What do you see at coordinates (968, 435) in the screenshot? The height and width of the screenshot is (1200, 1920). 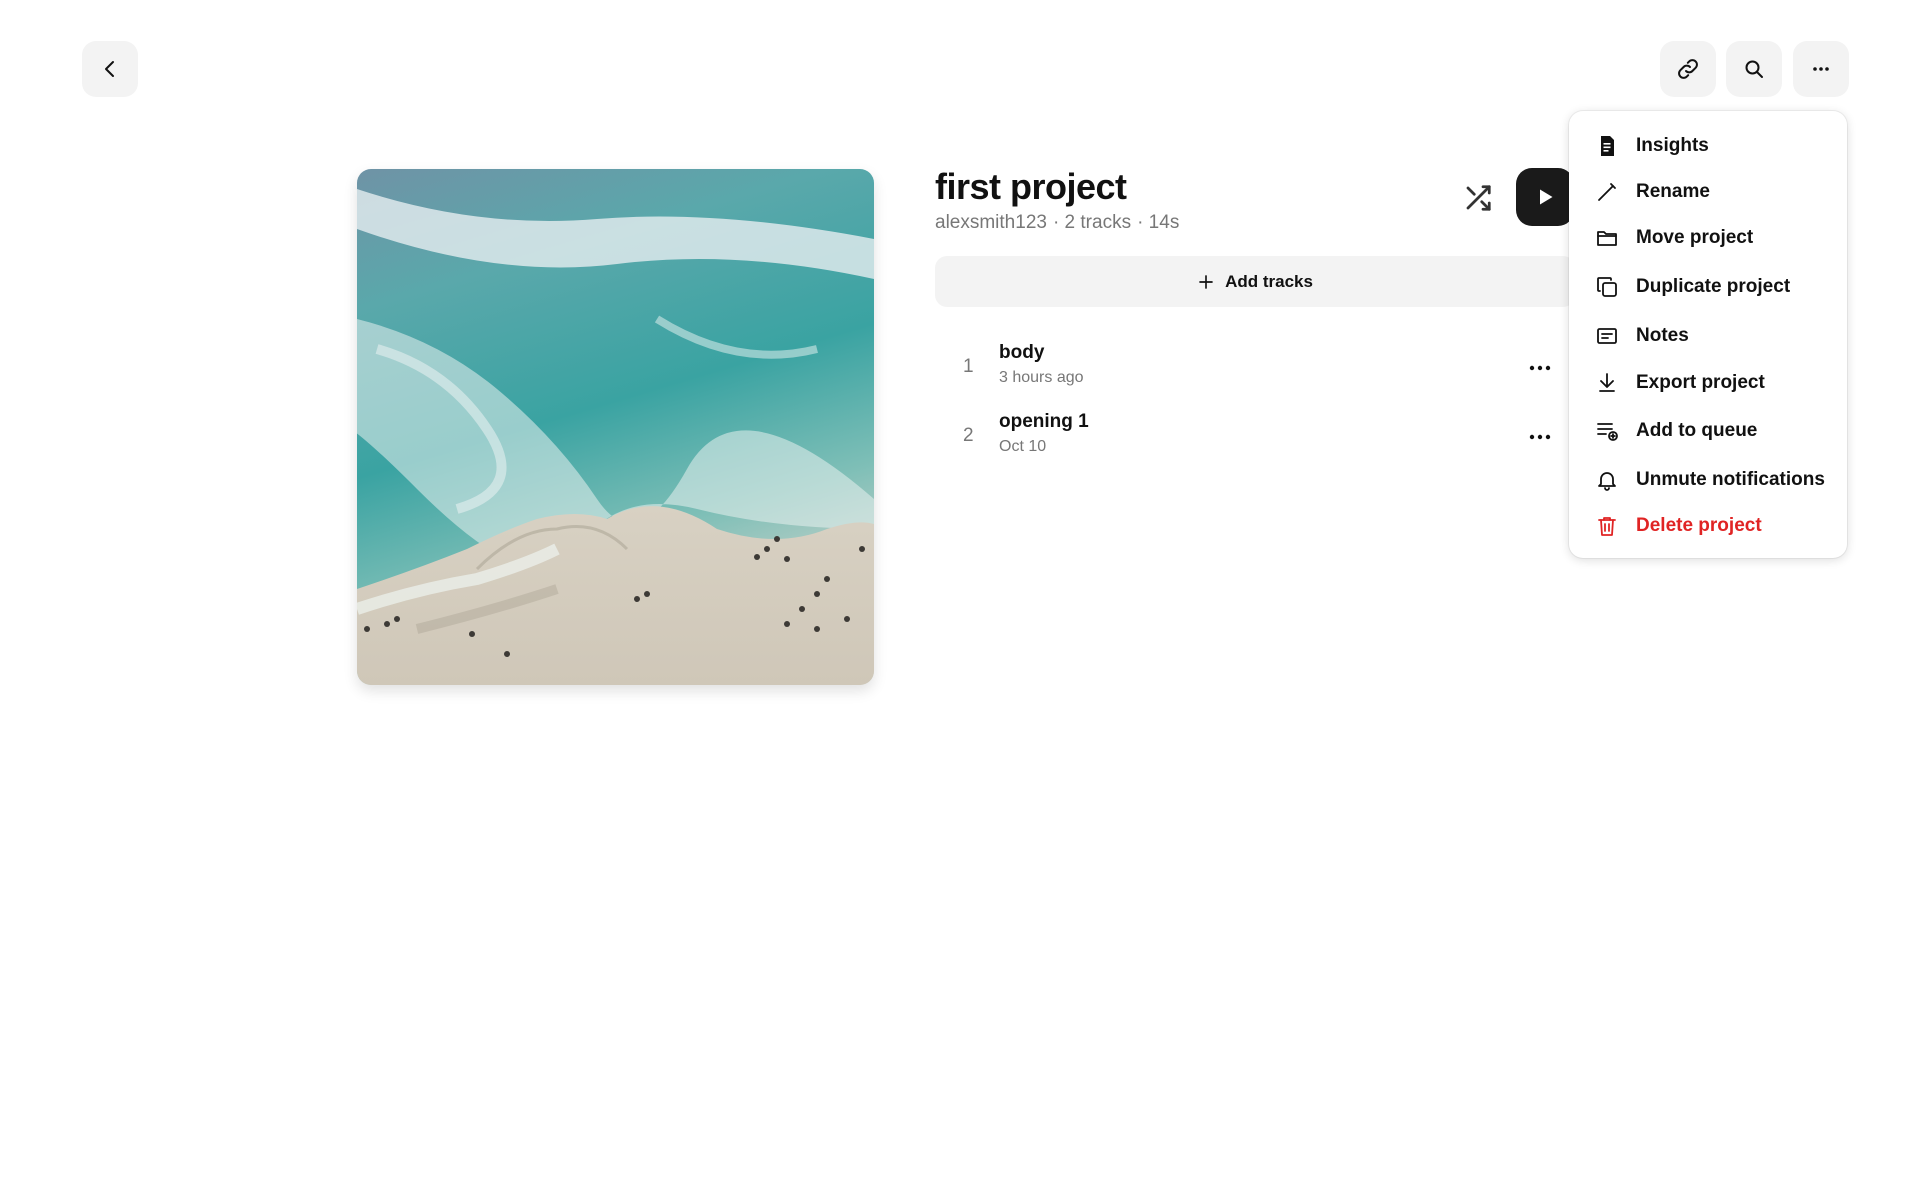 I see `track-number: 2` at bounding box center [968, 435].